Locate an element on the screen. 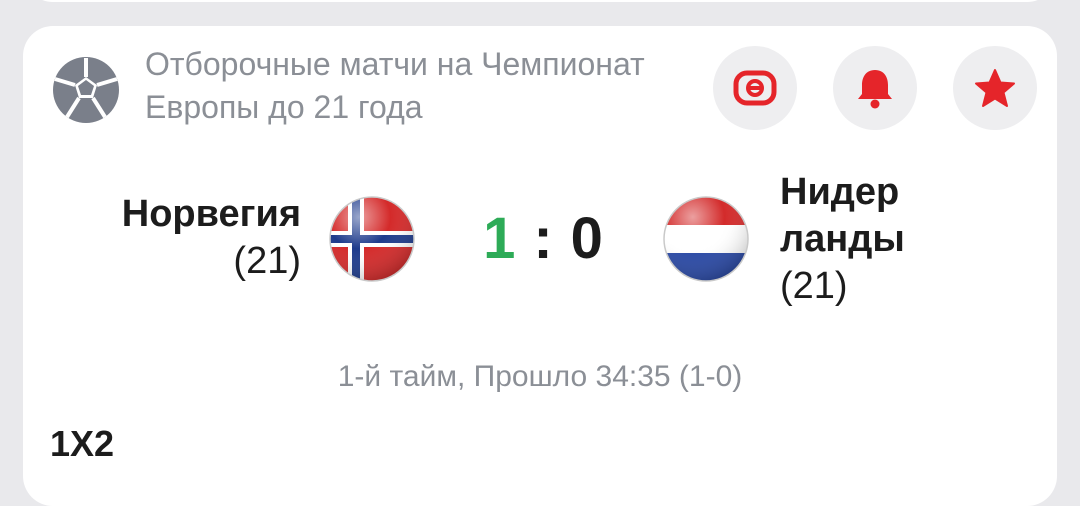 This screenshot has height=506, width=1080. market-title: 1X2 is located at coordinates (82, 443).